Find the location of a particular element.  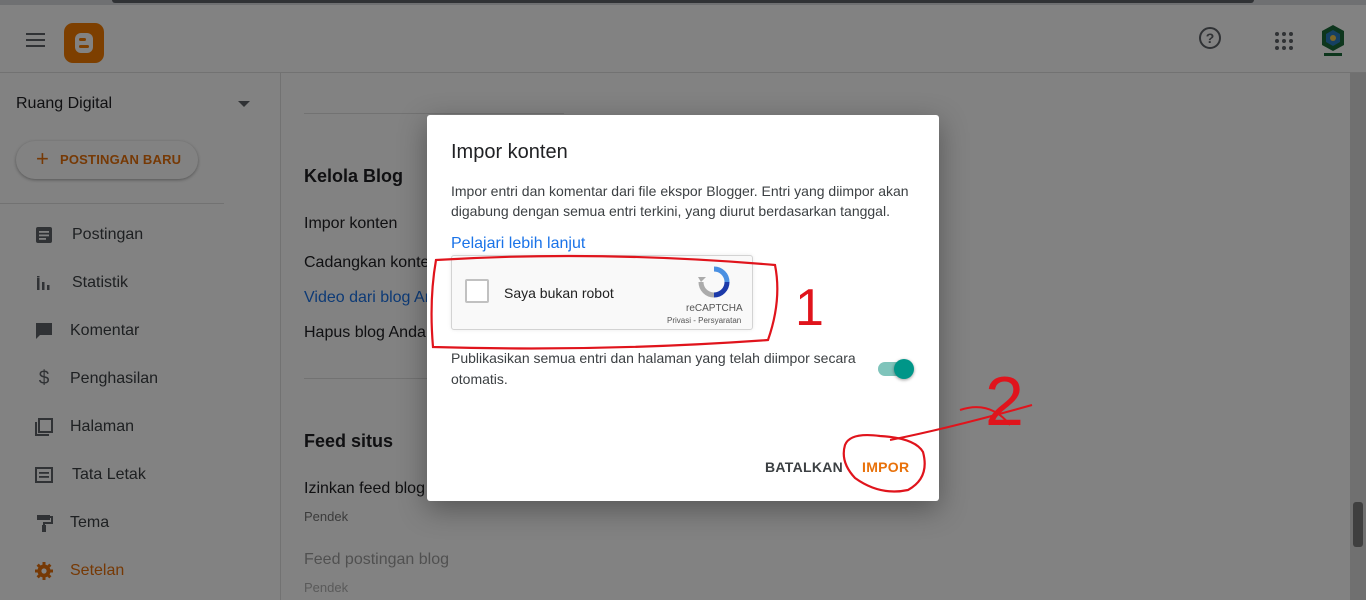

cancel-button: BATALKAN is located at coordinates (804, 467).